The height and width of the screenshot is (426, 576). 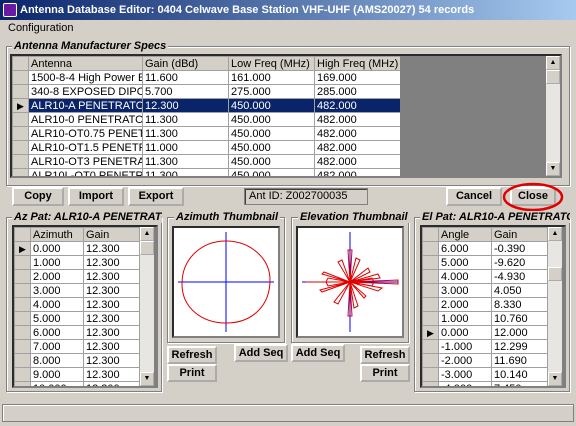 What do you see at coordinates (85, 105) in the screenshot?
I see `table-cell: ALR10-A PENETRATOR F` at bounding box center [85, 105].